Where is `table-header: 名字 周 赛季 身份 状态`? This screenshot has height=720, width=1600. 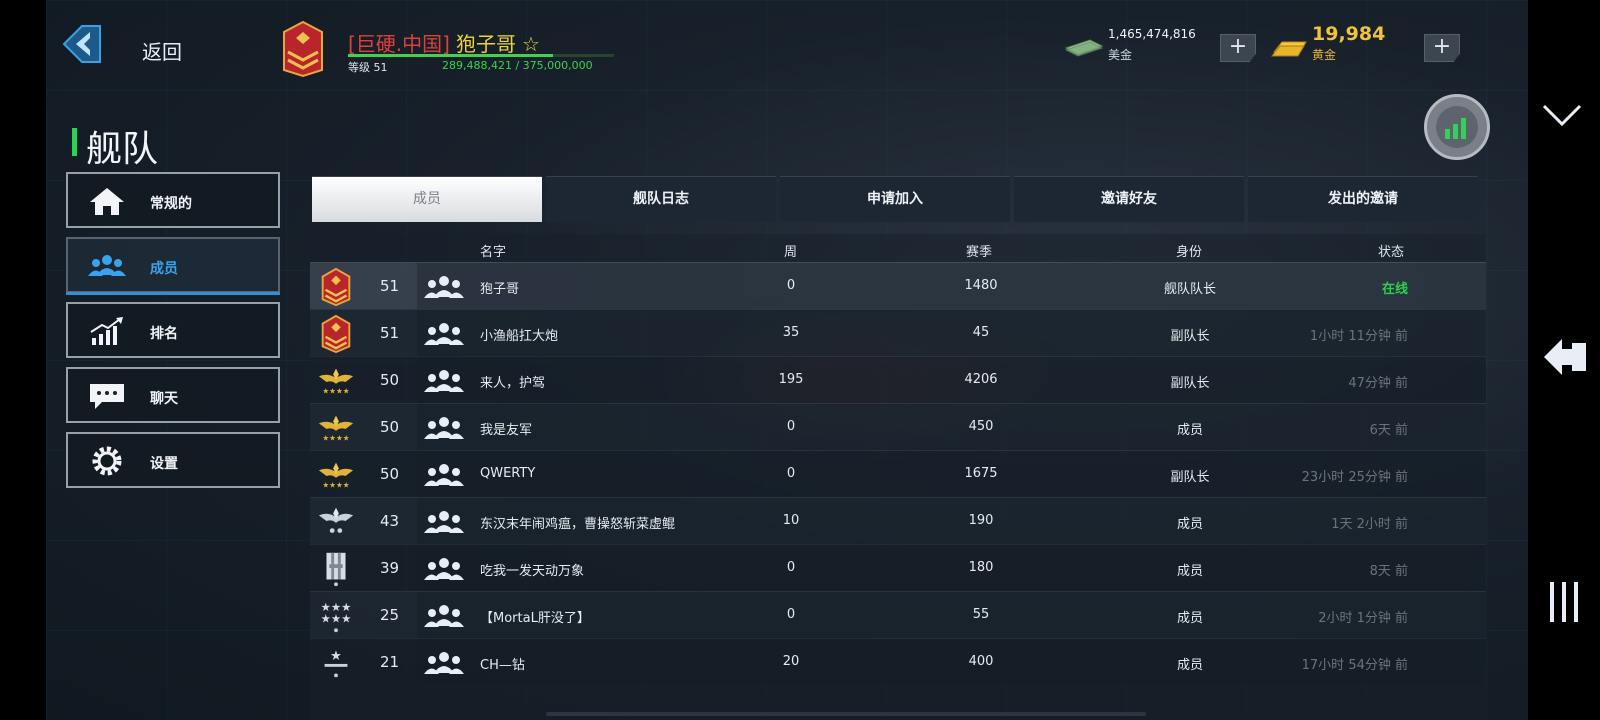
table-header: 名字 周 赛季 身份 状态 is located at coordinates (898, 249).